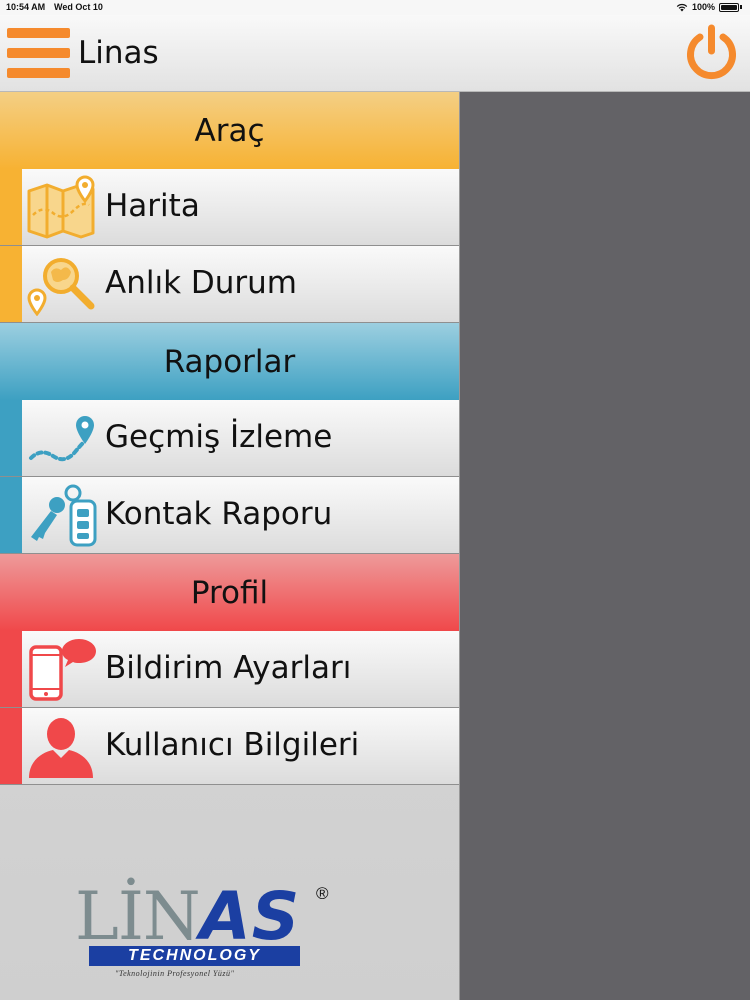  I want to click on battery-percent: 100%, so click(703, 7).